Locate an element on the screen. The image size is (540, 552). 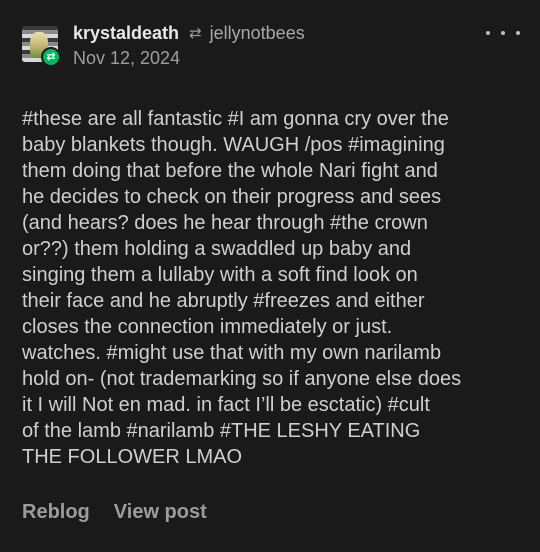
post-date: Nov 12, 2024 is located at coordinates (126, 58).